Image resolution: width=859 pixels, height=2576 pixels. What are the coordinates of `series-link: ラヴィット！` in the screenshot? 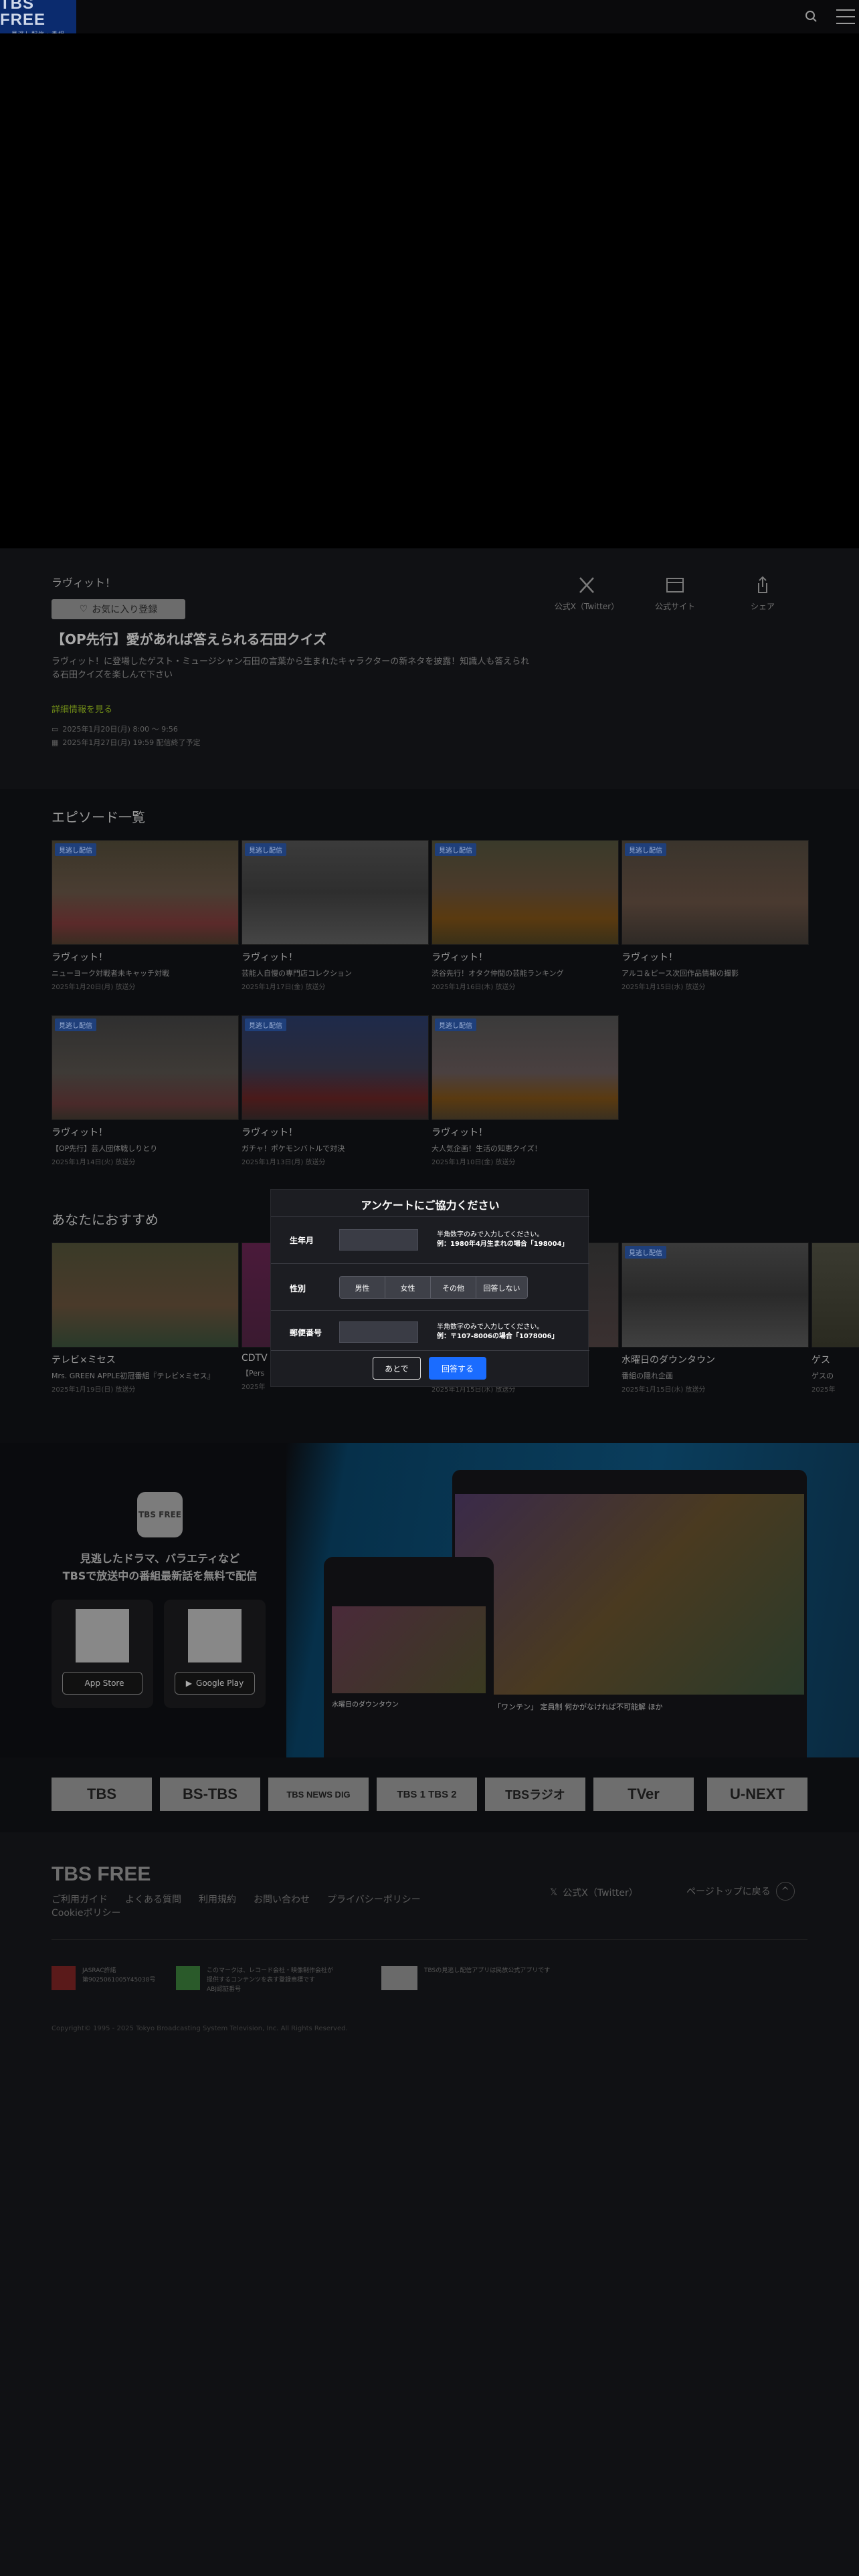 It's located at (84, 582).